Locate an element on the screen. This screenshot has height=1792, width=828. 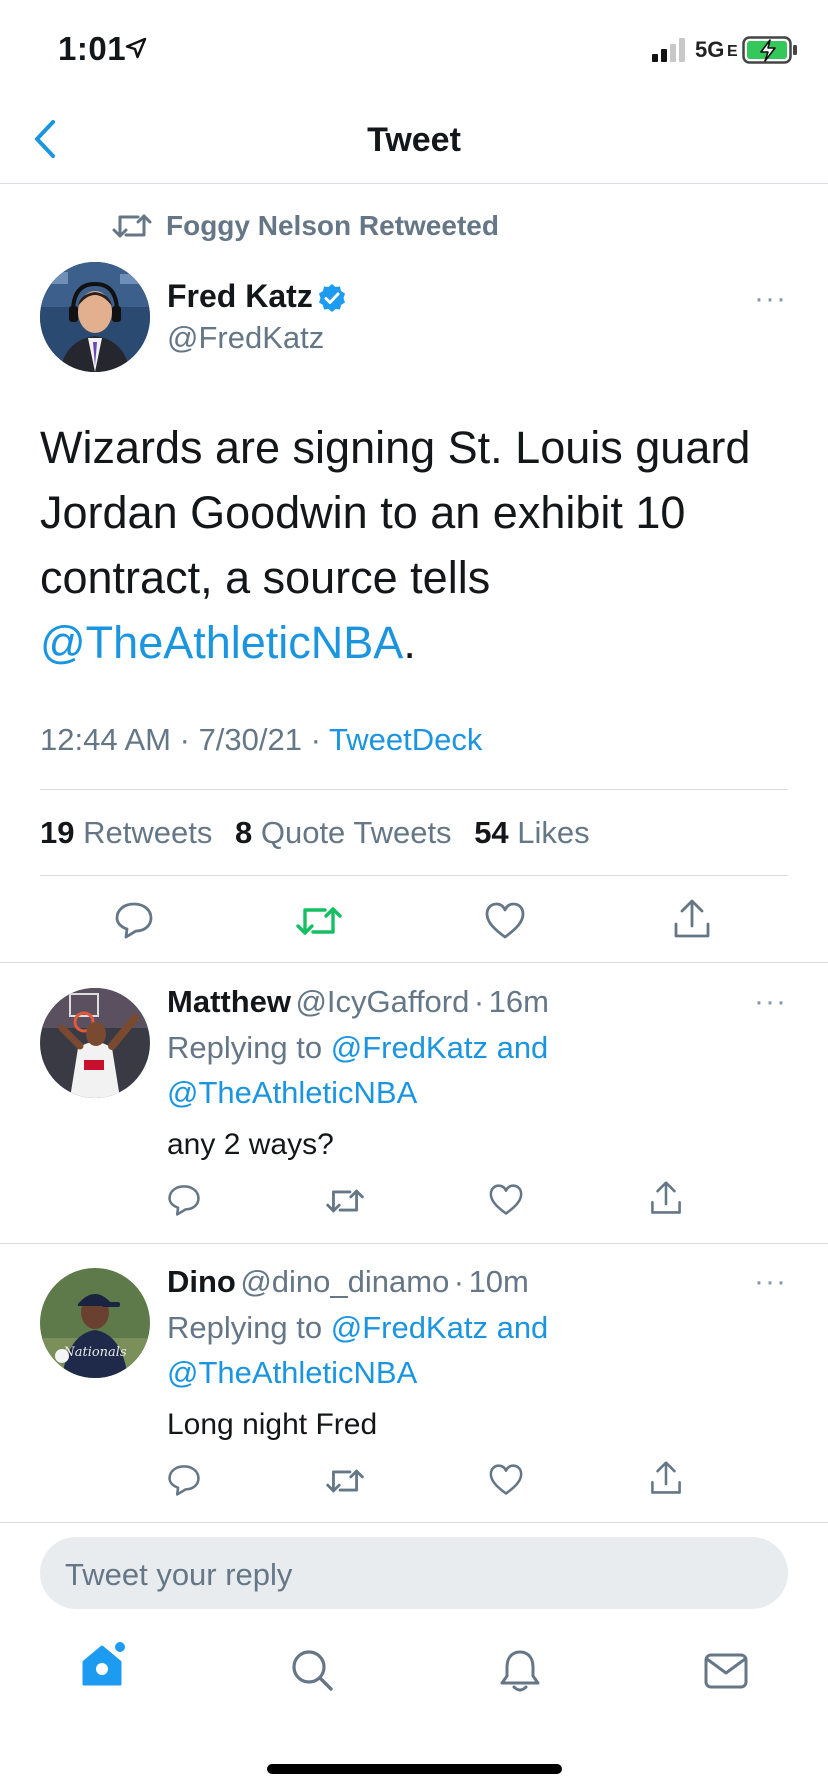
network-sub-label: E is located at coordinates (732, 51).